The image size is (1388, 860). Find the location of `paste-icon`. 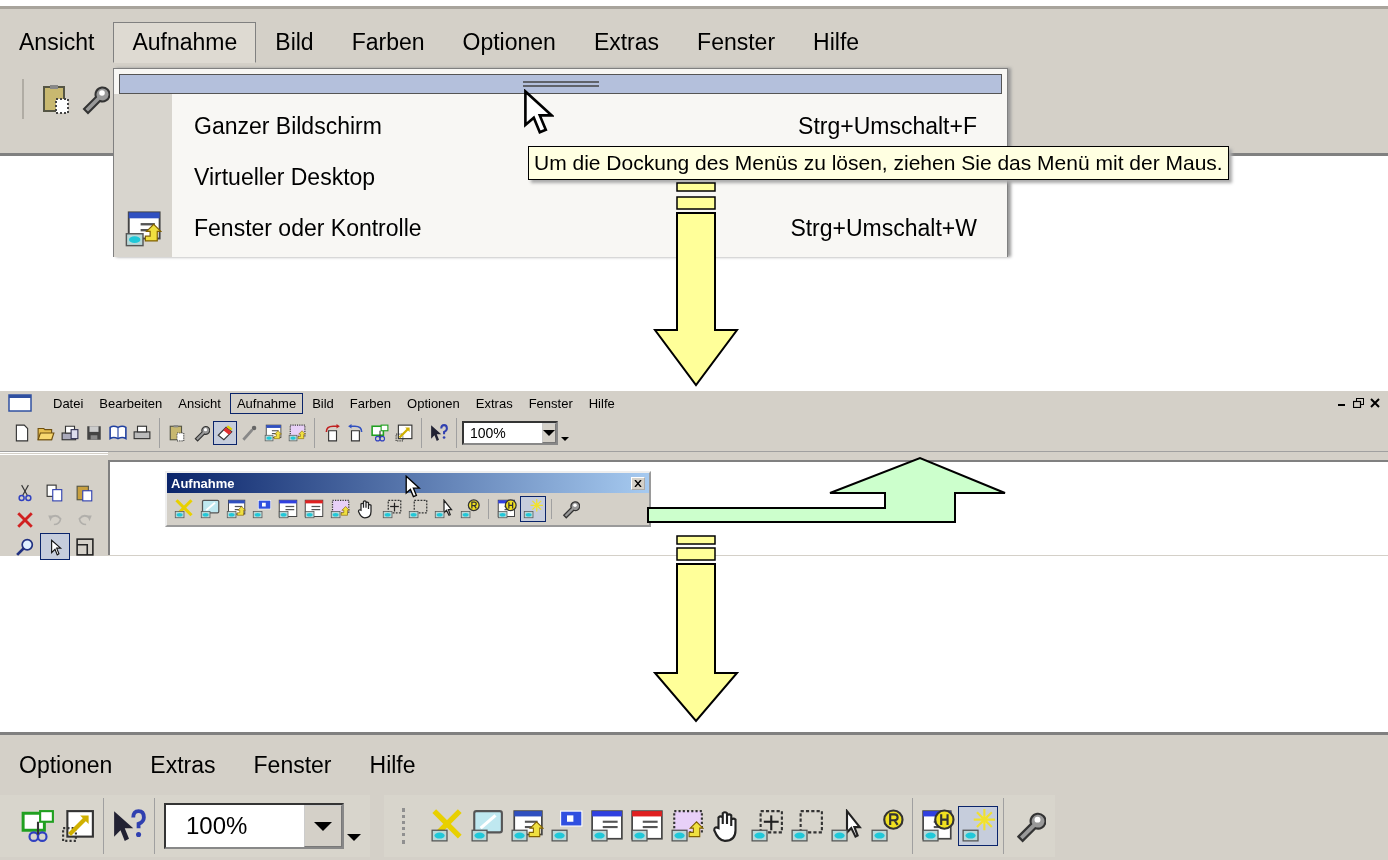

paste-icon is located at coordinates (85, 492).